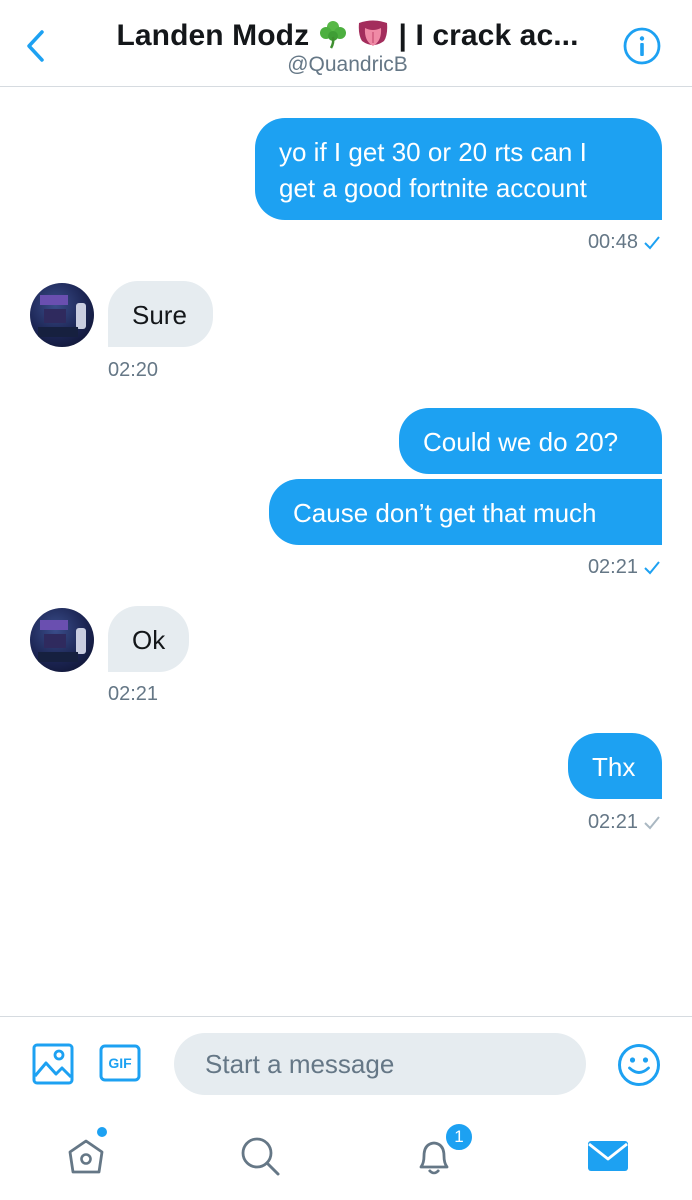 The width and height of the screenshot is (692, 1200). I want to click on title-name: Landen Modz, so click(213, 35).